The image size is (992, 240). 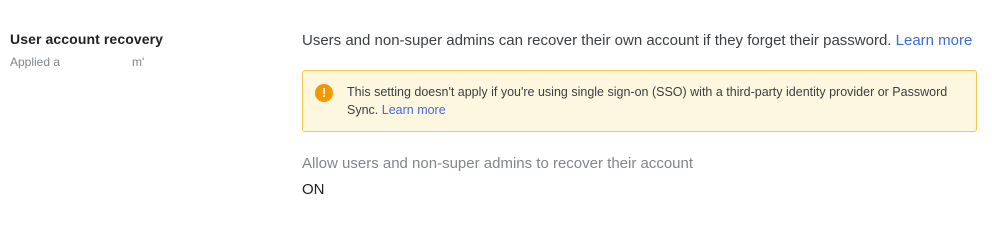 I want to click on applied-scope: Applied a m', so click(x=140, y=62).